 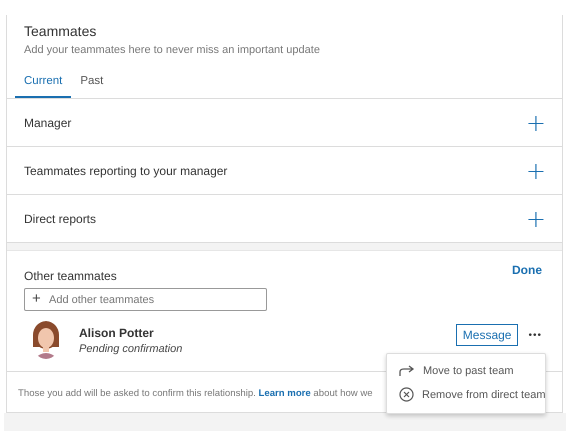 I want to click on learn-more-link: Learn more, so click(x=284, y=393).